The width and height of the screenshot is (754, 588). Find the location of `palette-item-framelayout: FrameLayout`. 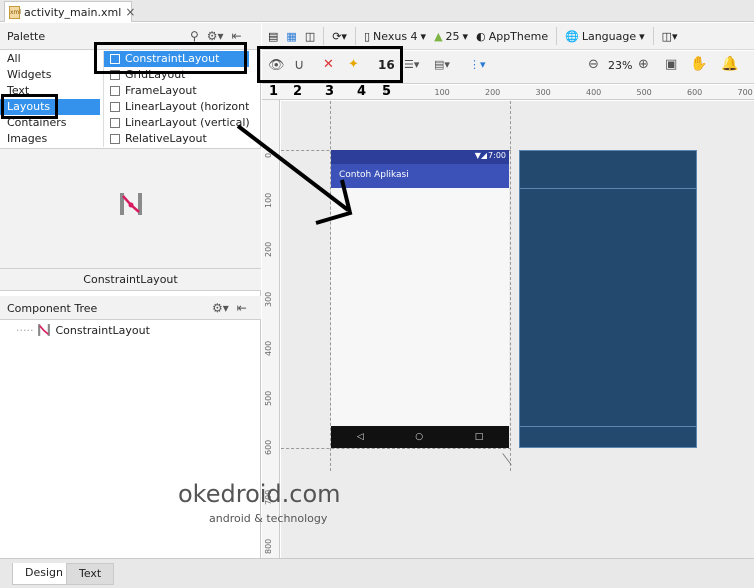

palette-item-framelayout: FrameLayout is located at coordinates (176, 91).